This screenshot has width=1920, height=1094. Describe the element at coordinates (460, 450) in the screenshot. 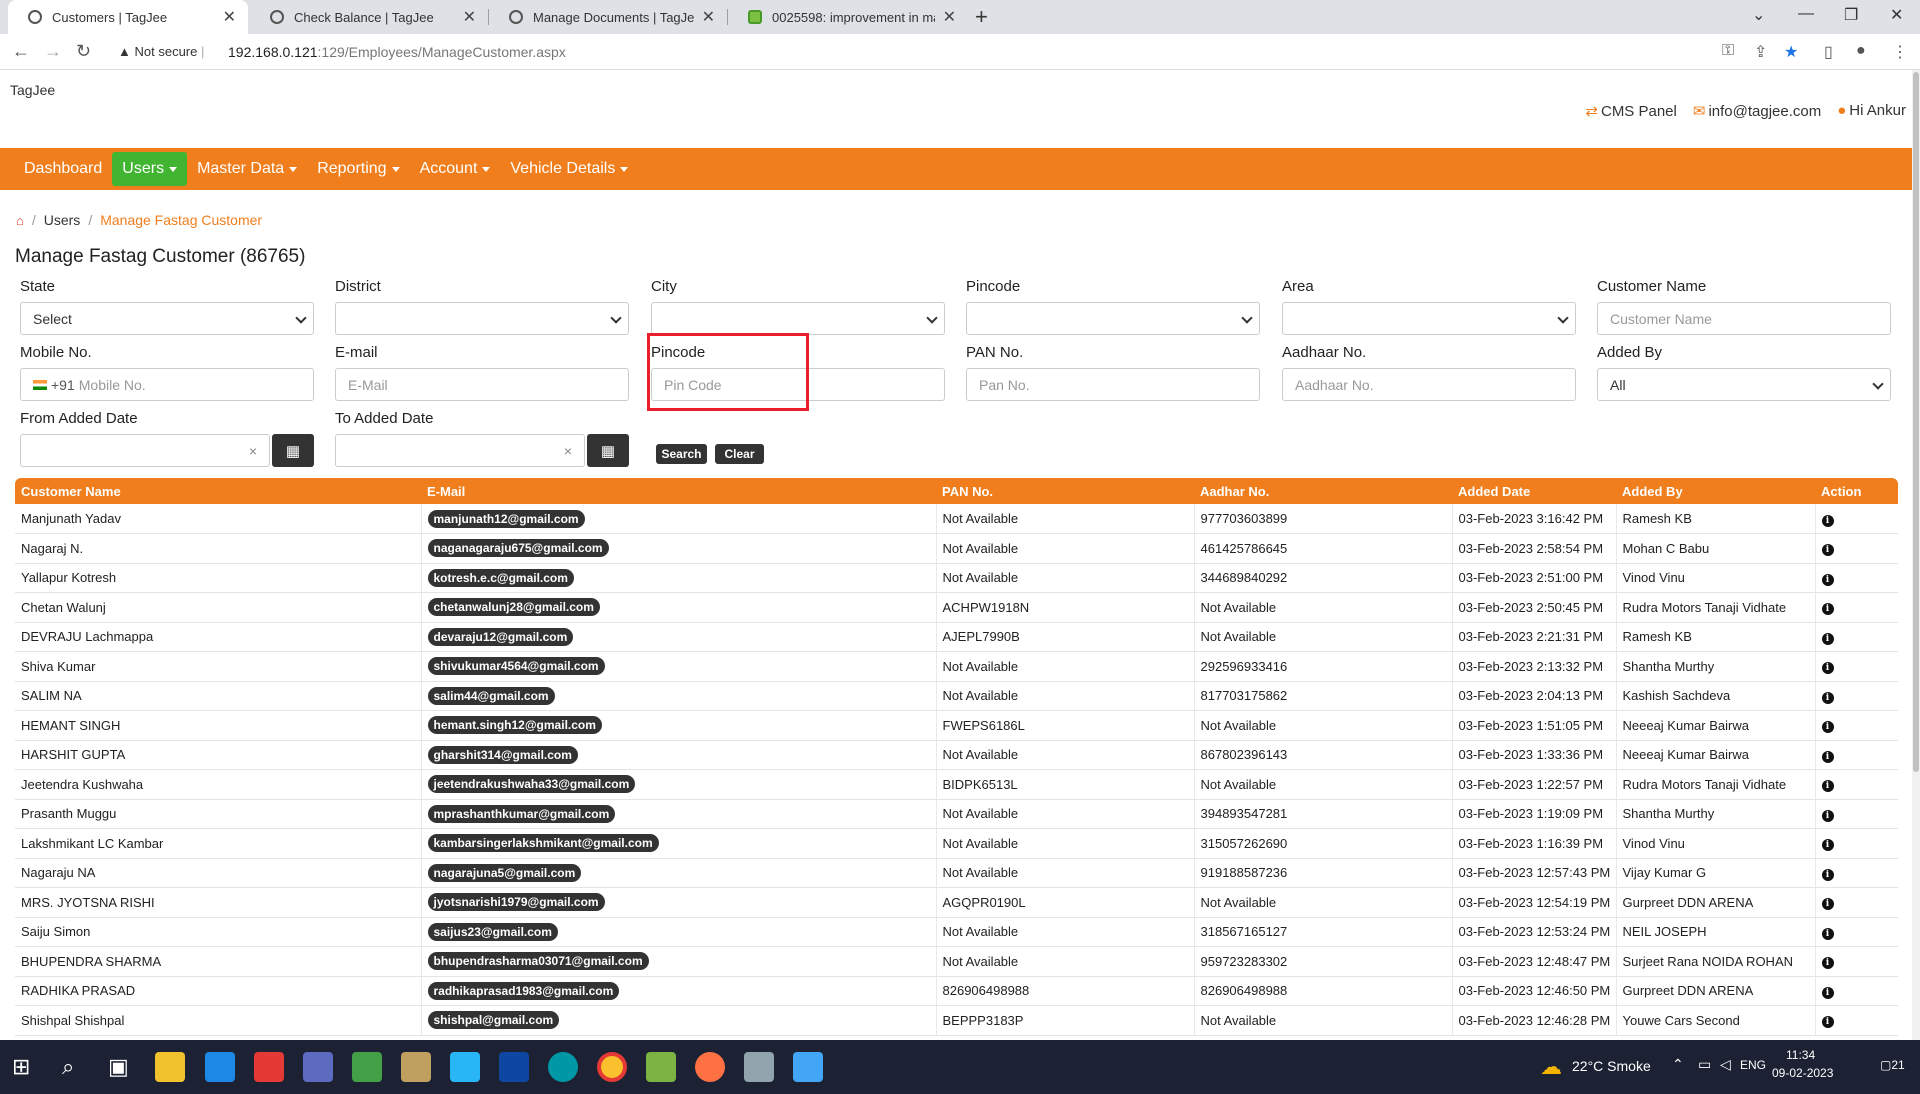

I see `to-date-input: ×` at that location.